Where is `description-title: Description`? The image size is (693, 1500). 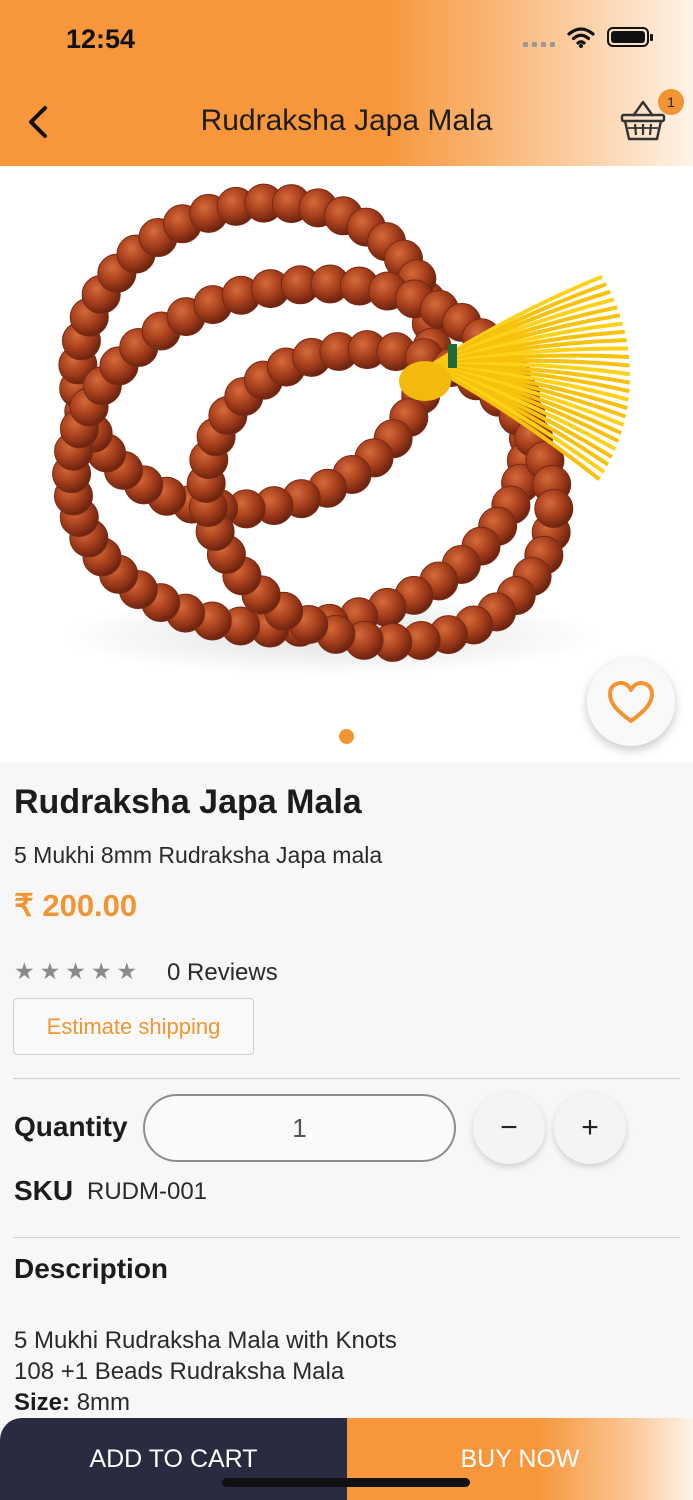
description-title: Description is located at coordinates (91, 1268).